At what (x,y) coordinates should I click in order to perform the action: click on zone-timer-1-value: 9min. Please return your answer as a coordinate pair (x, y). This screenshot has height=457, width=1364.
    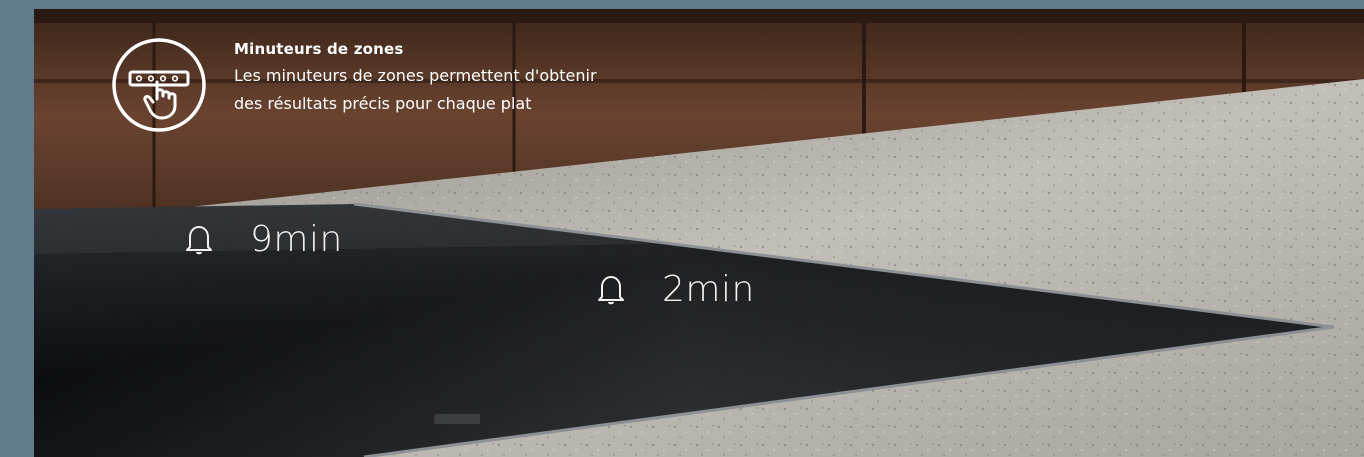
    Looking at the image, I should click on (296, 239).